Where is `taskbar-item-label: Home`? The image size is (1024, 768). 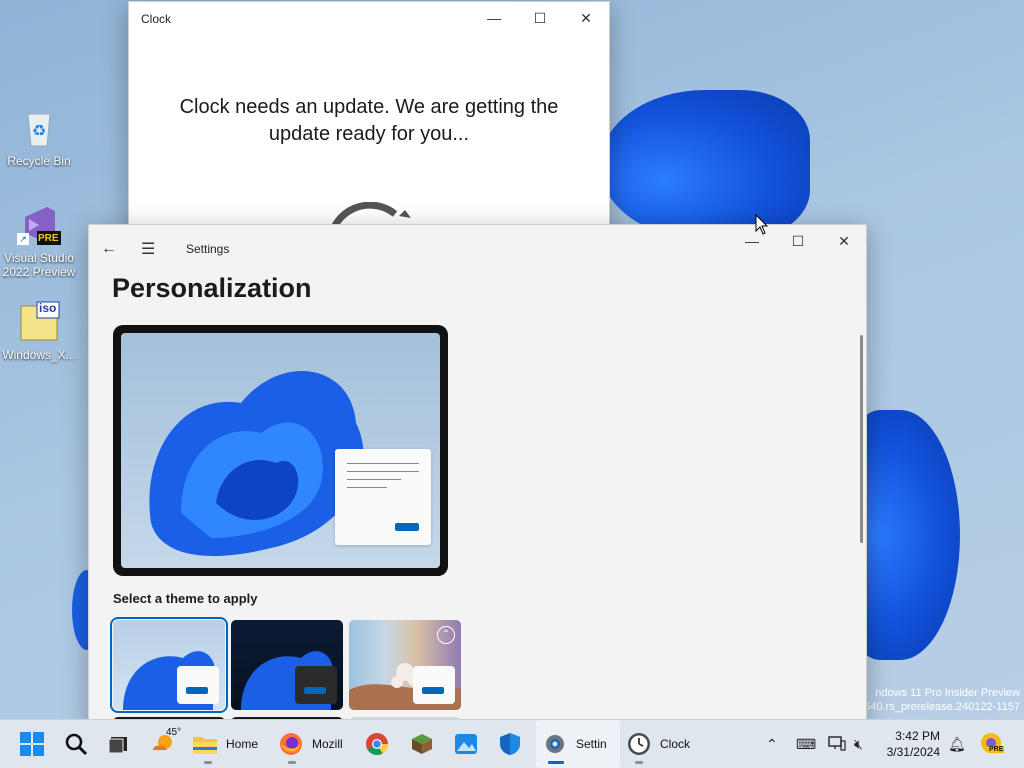
taskbar-item-label: Home is located at coordinates (242, 744).